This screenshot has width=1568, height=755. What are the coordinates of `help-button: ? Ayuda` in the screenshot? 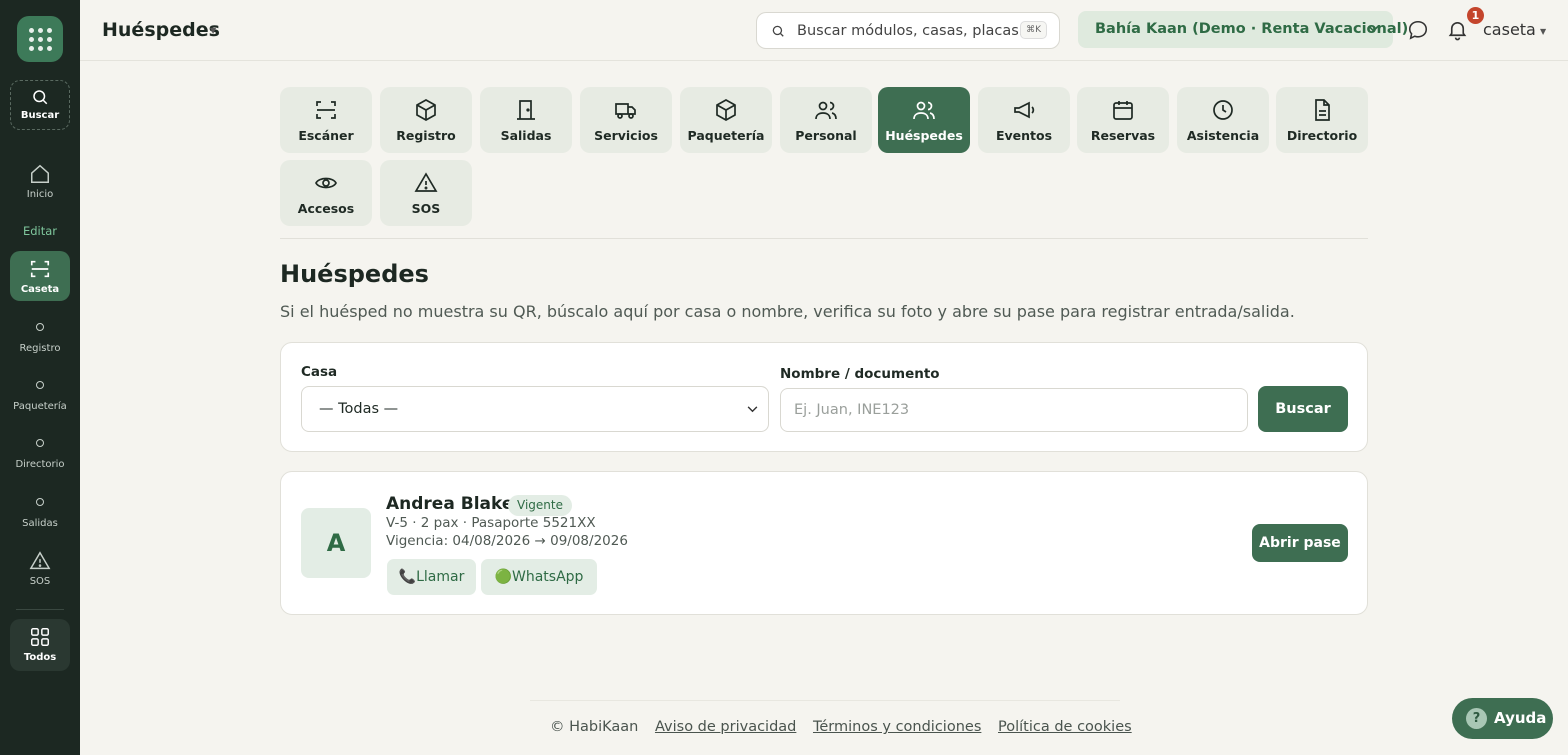 It's located at (1502, 718).